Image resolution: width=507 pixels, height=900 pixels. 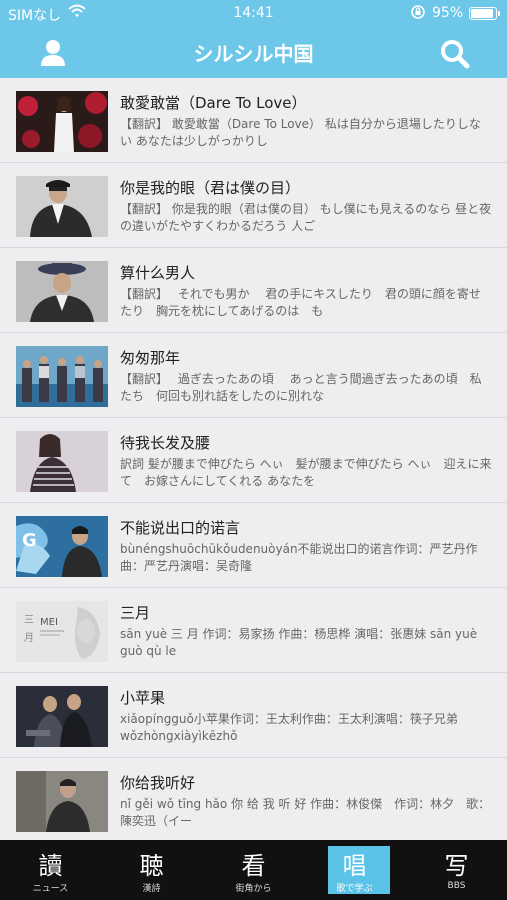 What do you see at coordinates (456, 886) in the screenshot?
I see `tab-label: BBS` at bounding box center [456, 886].